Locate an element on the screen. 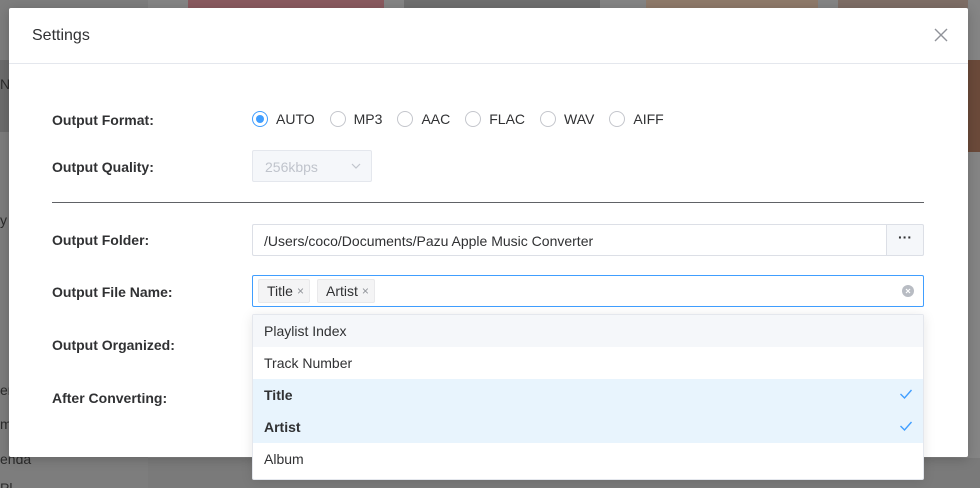 Image resolution: width=980 pixels, height=488 pixels. tag-title: Title × is located at coordinates (284, 291).